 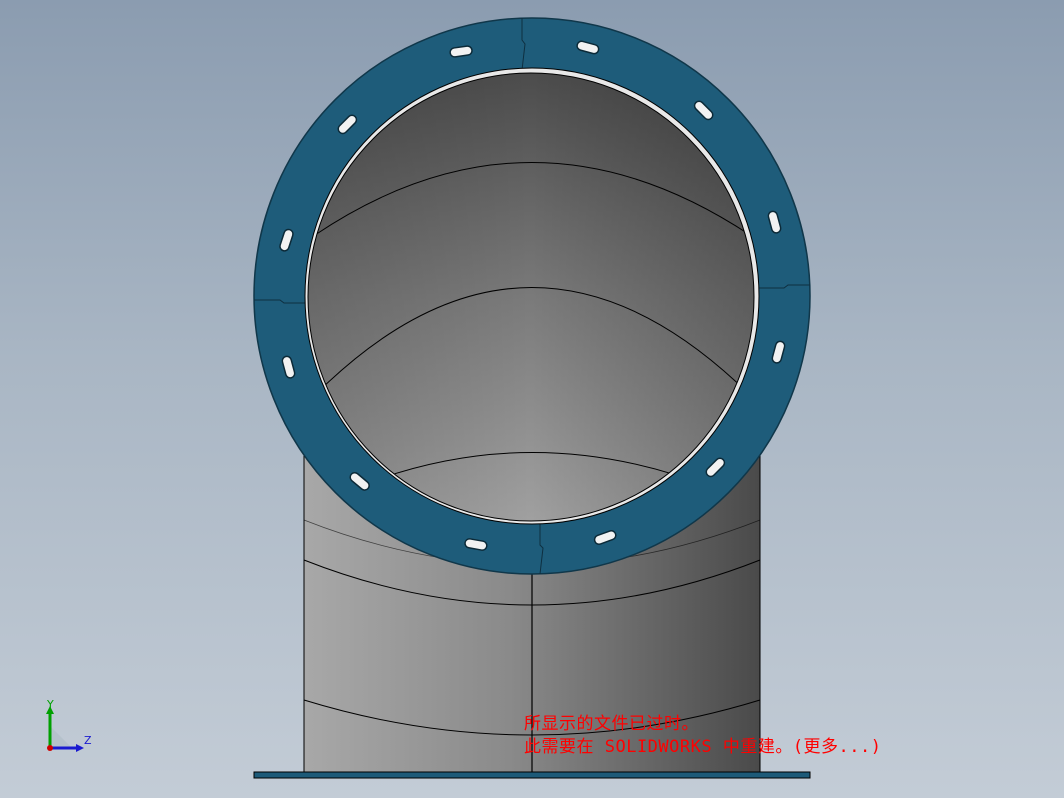 I want to click on base-plate, so click(x=532, y=775).